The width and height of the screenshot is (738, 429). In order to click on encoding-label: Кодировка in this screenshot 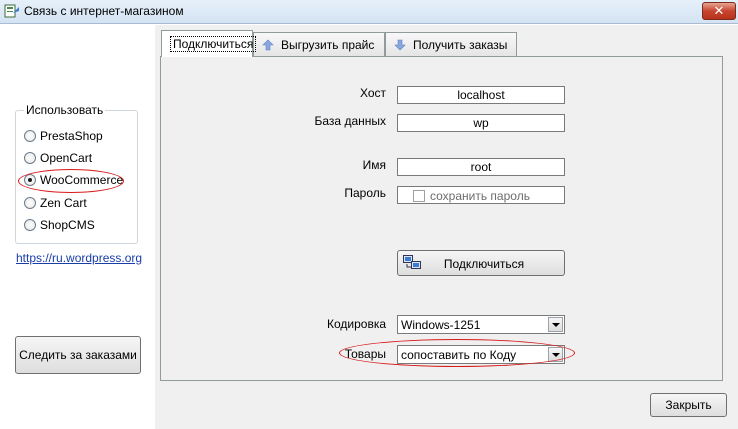, I will do `click(356, 324)`.